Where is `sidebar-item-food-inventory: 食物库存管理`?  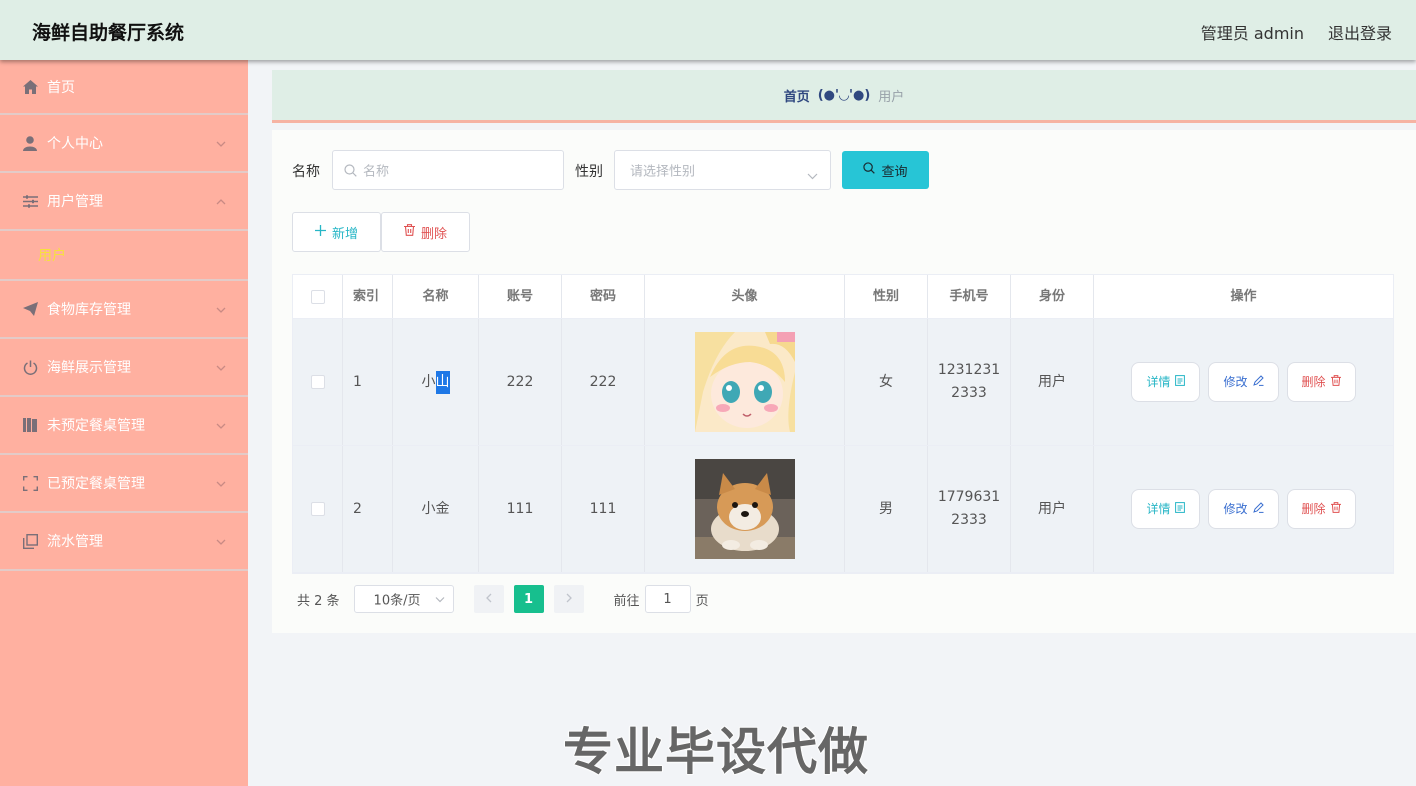
sidebar-item-food-inventory: 食物库存管理 is located at coordinates (124, 310).